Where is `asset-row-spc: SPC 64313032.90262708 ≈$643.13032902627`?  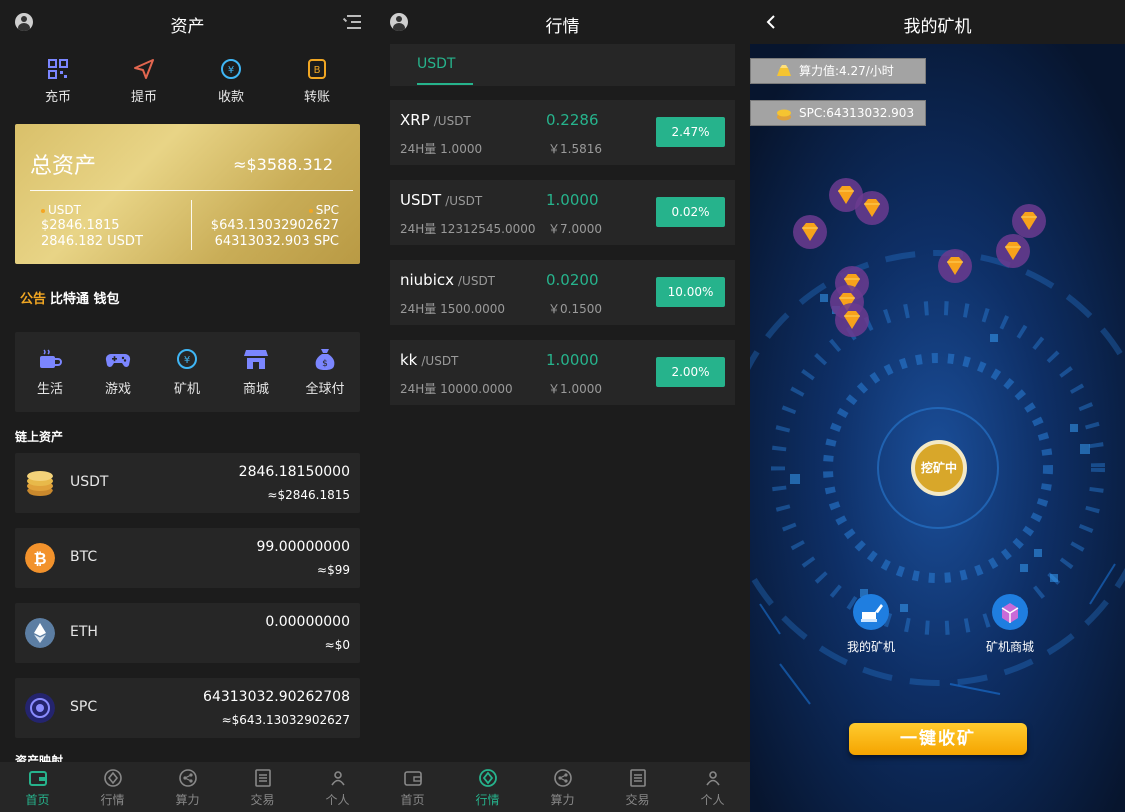
asset-row-spc: SPC 64313032.90262708 ≈$643.13032902627 is located at coordinates (187, 708).